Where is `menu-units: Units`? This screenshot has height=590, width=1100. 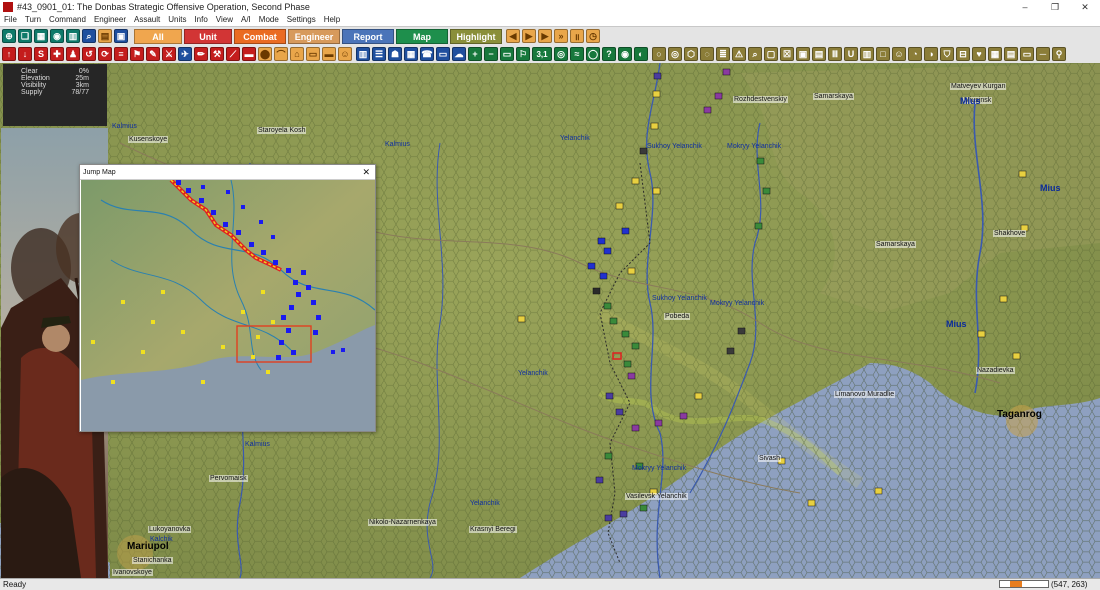
menu-units: Units is located at coordinates (177, 20).